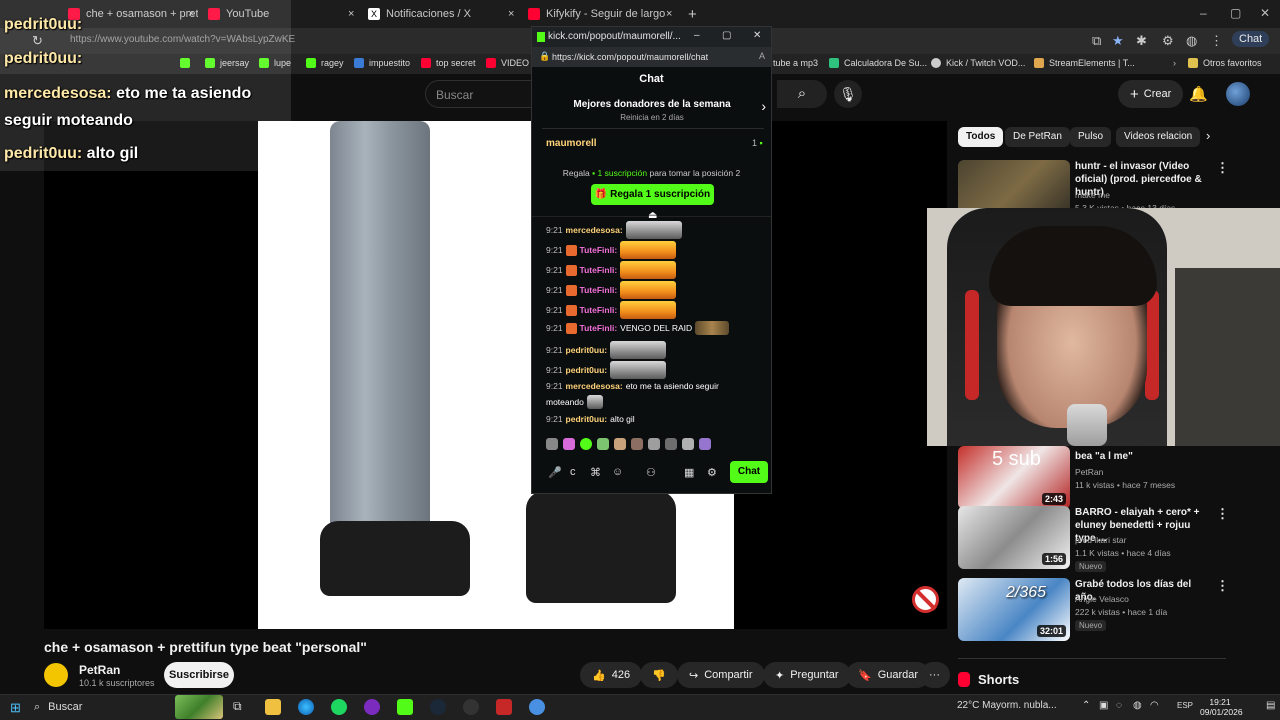  What do you see at coordinates (802, 94) in the screenshot?
I see `search-button: ⌕` at bounding box center [802, 94].